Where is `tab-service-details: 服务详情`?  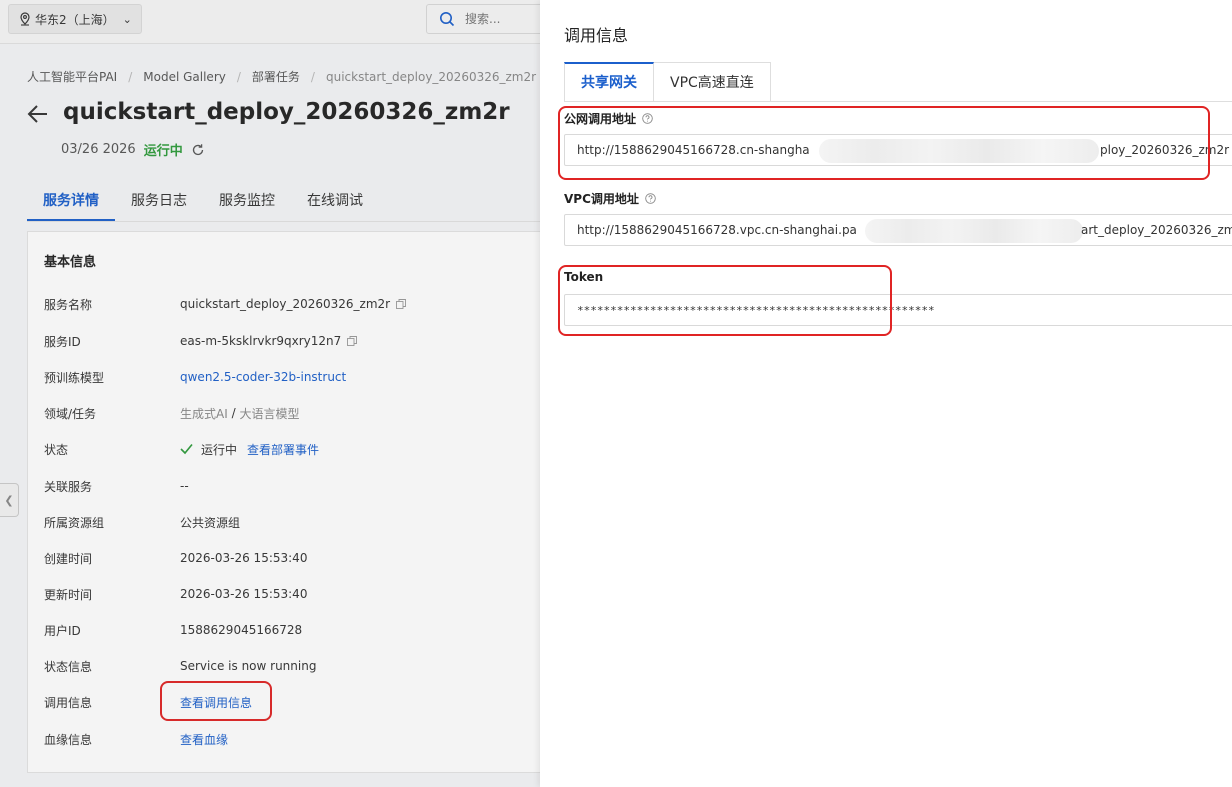 tab-service-details: 服务详情 is located at coordinates (71, 202).